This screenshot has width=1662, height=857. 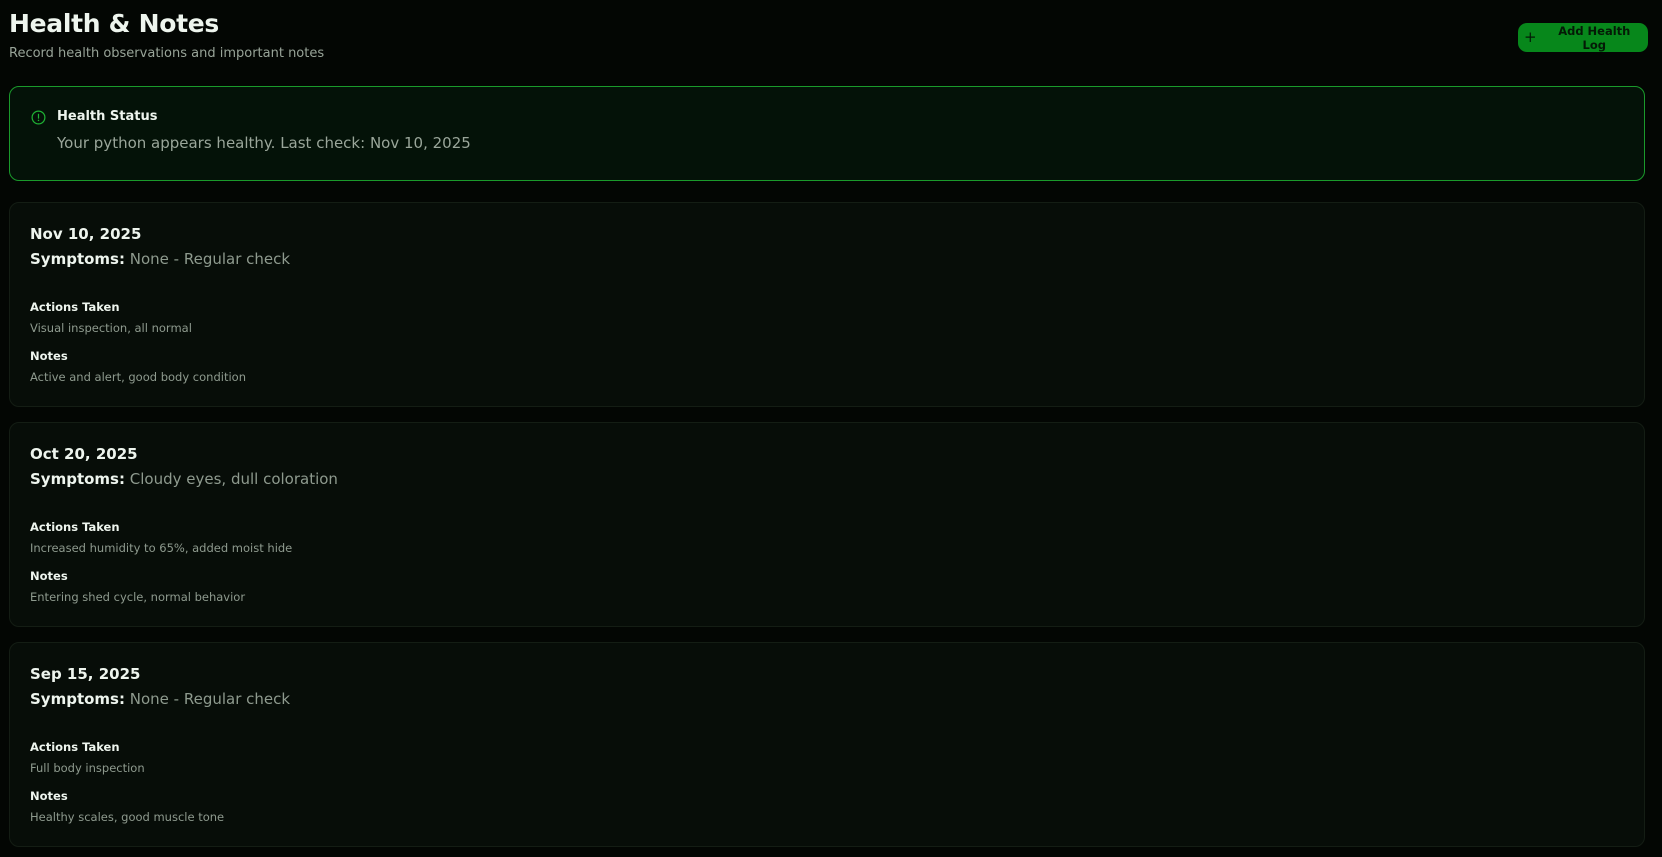 I want to click on actions-taken-text: Visual inspection, all normal, so click(x=111, y=328).